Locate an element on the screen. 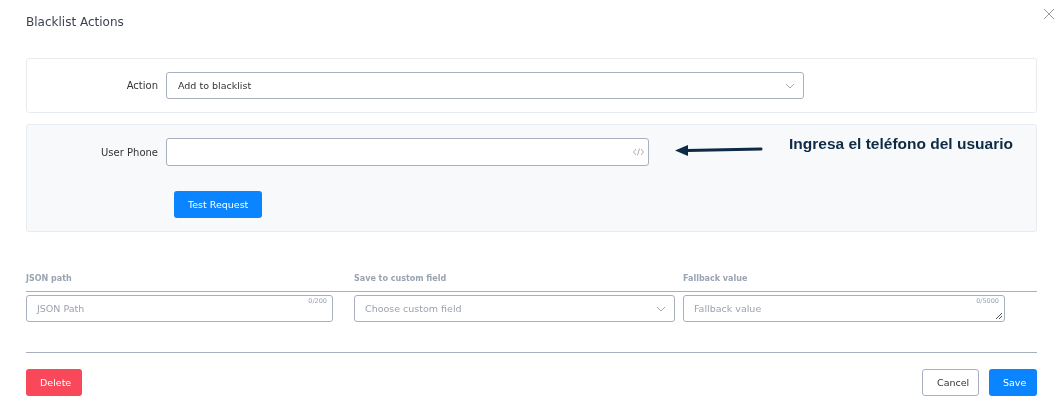  save-button: Save is located at coordinates (1013, 382).